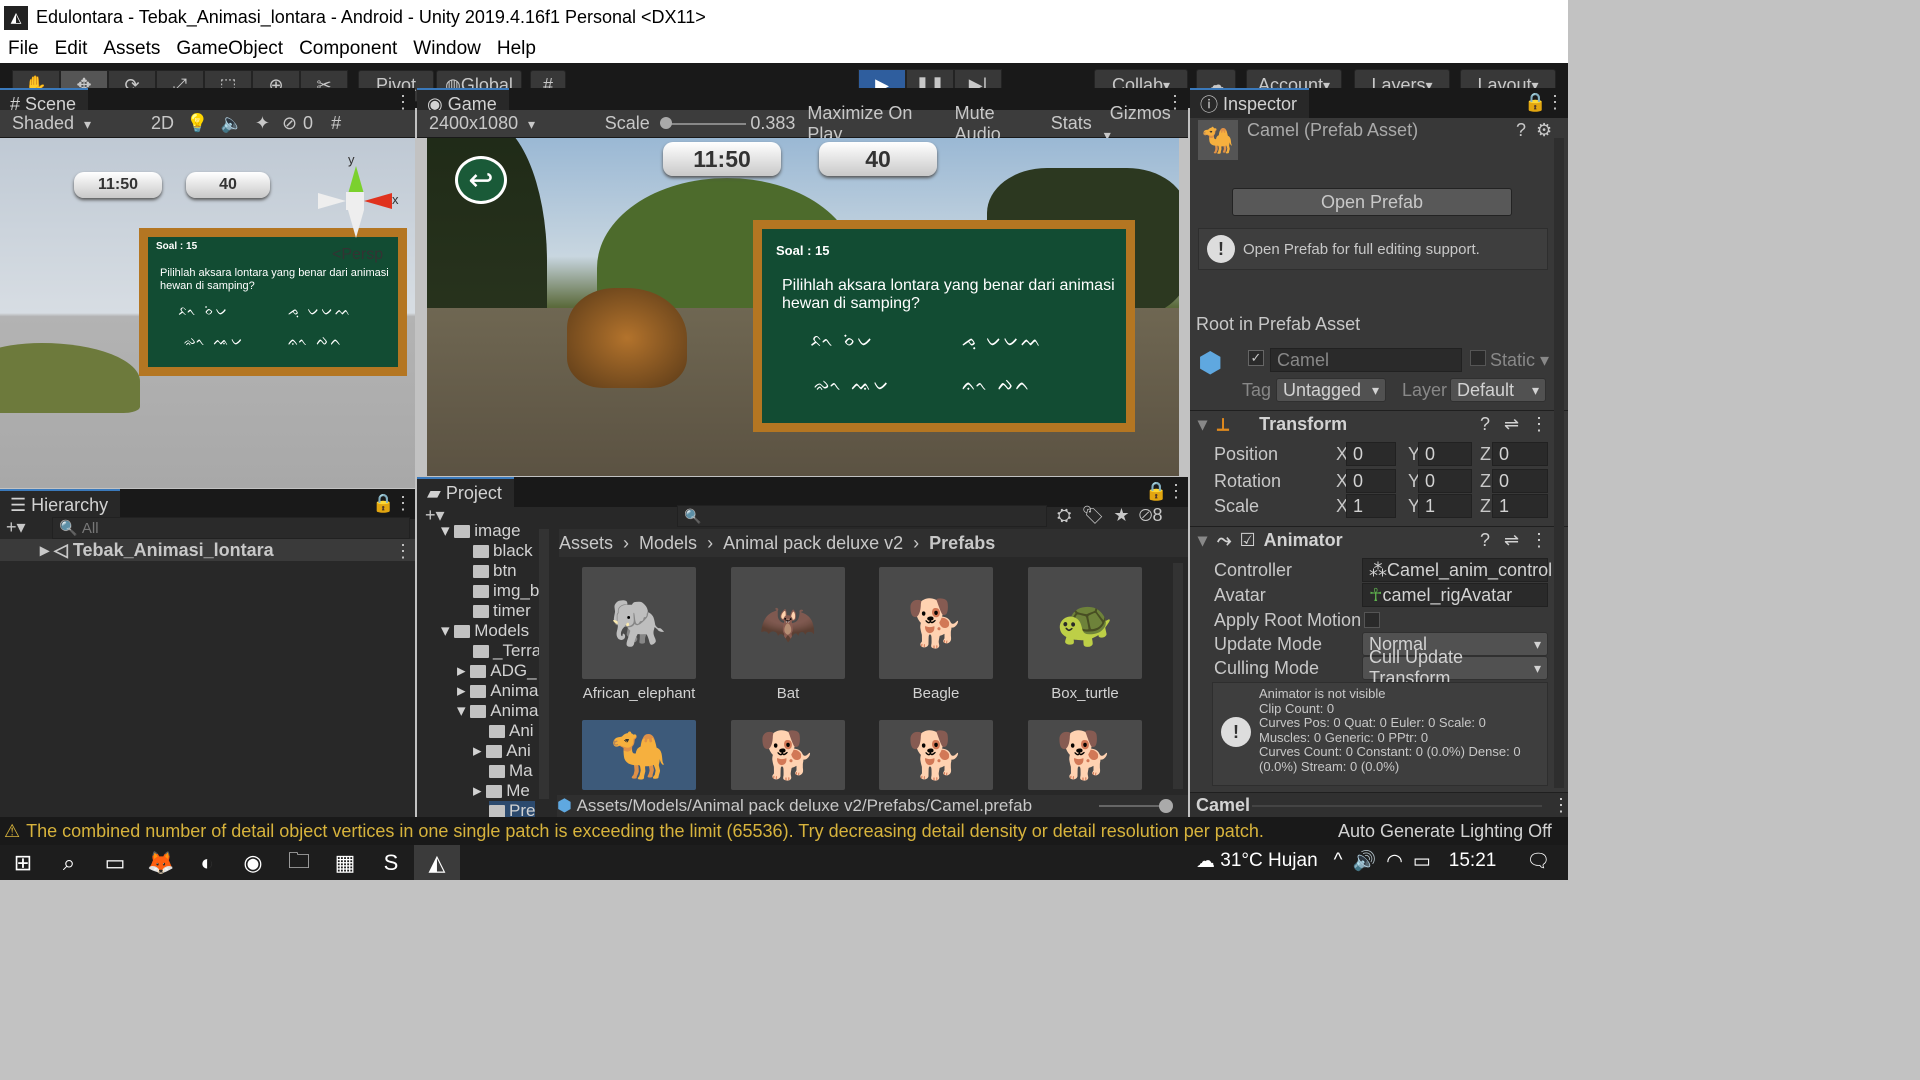 This screenshot has height=1080, width=1920. Describe the element at coordinates (1520, 481) in the screenshot. I see `rotation-z-field: 0` at that location.